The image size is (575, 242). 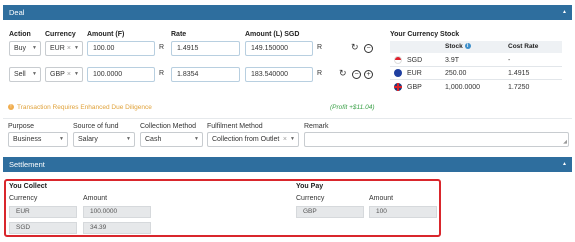 What do you see at coordinates (330, 212) in the screenshot?
I see `pay-currency-field: GBP` at bounding box center [330, 212].